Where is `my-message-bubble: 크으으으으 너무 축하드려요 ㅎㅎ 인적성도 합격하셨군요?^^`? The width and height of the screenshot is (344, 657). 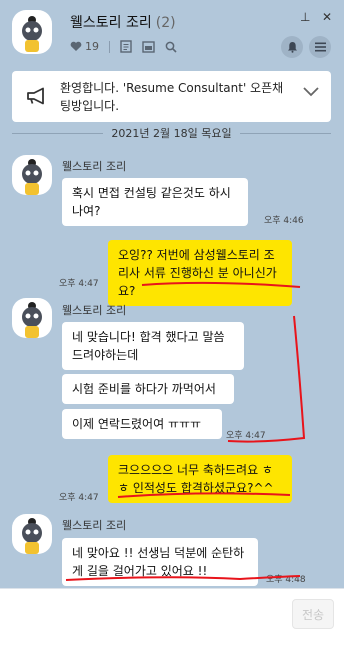
my-message-bubble: 크으으으으 너무 축하드려요 ㅎㅎ 인적성도 합격하셨군요?^^ is located at coordinates (200, 479).